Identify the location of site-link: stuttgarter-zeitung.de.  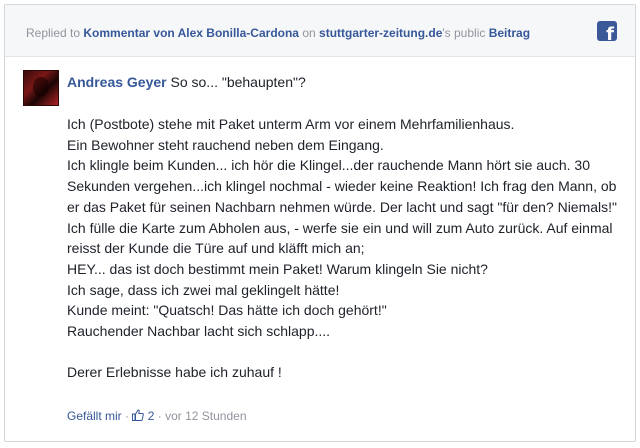
(380, 33).